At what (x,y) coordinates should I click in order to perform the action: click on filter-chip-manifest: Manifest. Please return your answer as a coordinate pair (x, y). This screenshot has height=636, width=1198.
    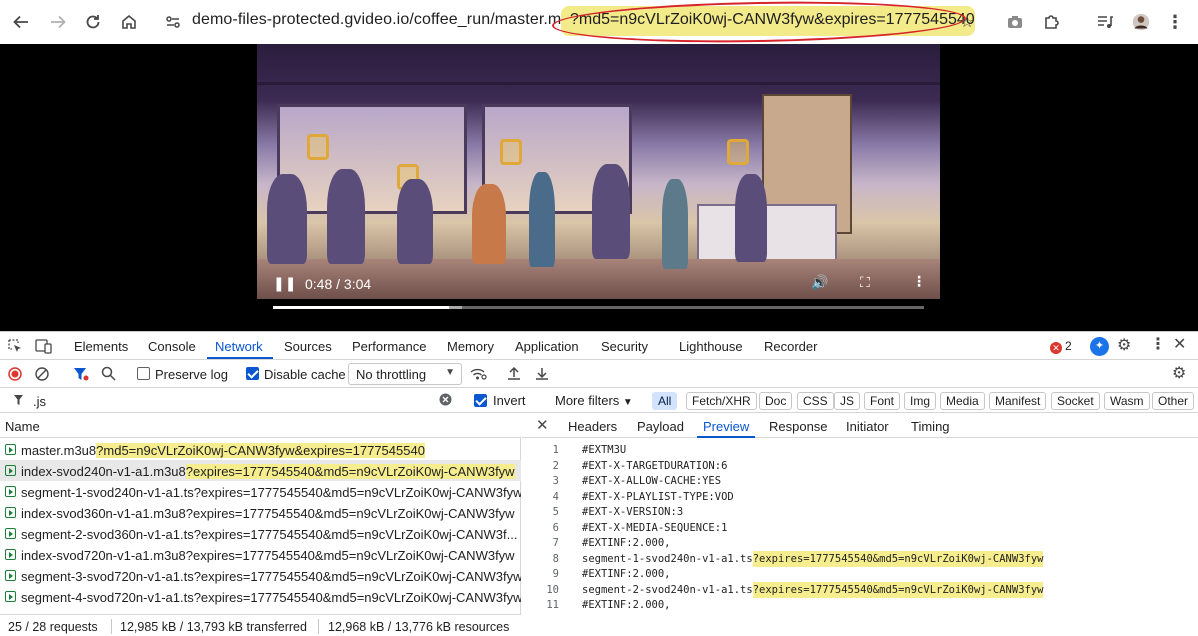
    Looking at the image, I should click on (1018, 401).